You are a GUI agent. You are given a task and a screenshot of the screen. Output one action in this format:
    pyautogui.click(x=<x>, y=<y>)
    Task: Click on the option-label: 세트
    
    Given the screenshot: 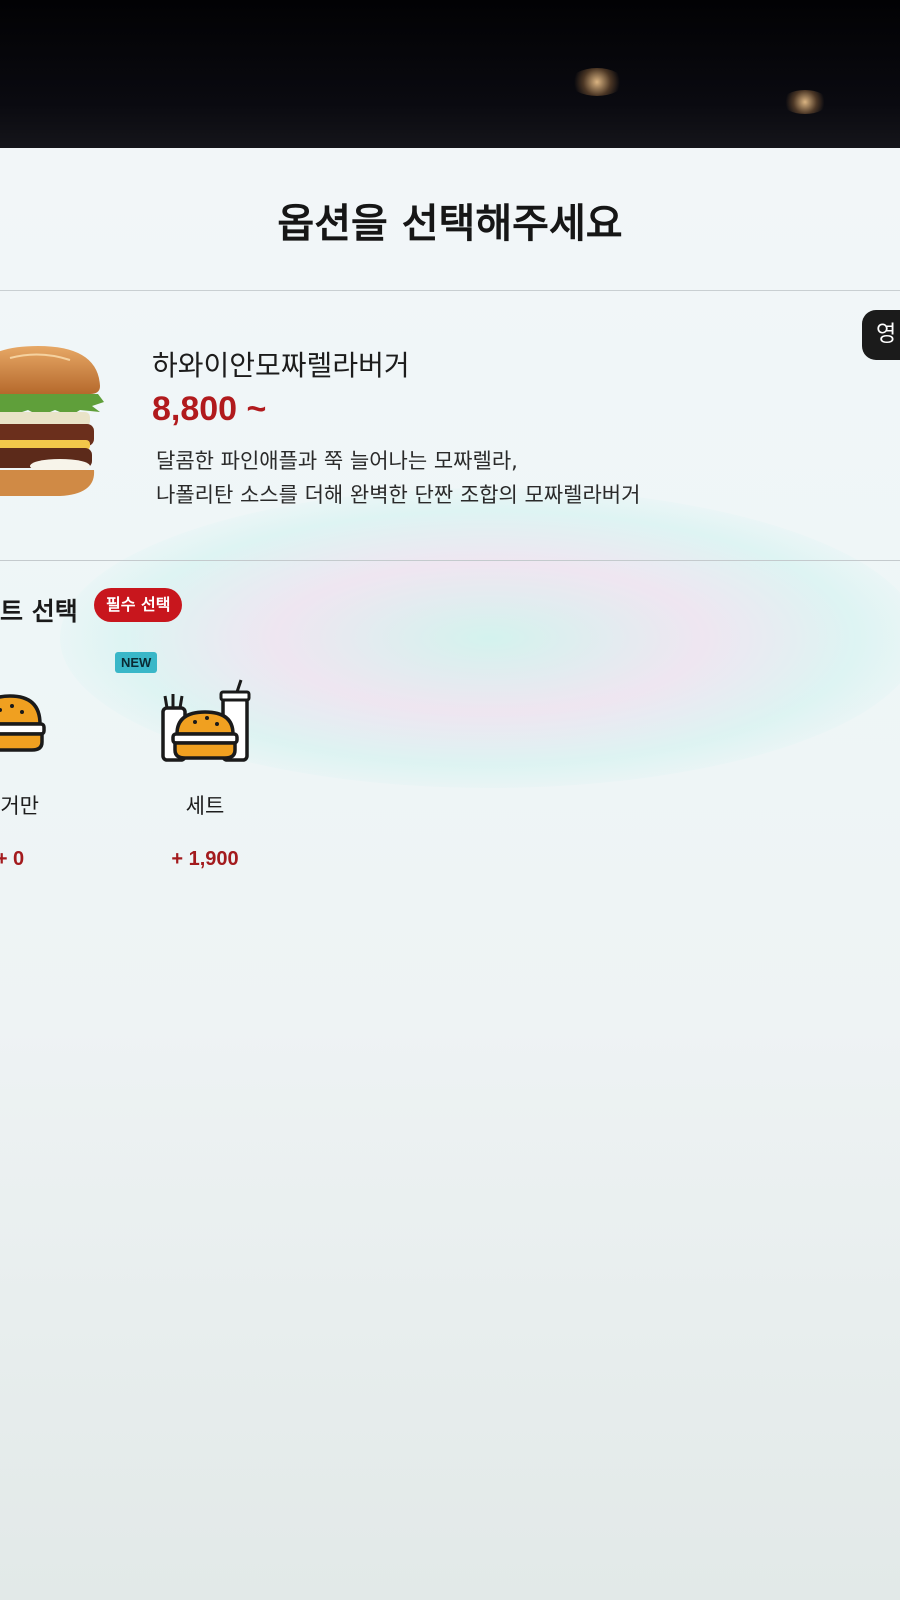 What is the action you would take?
    pyautogui.click(x=205, y=806)
    